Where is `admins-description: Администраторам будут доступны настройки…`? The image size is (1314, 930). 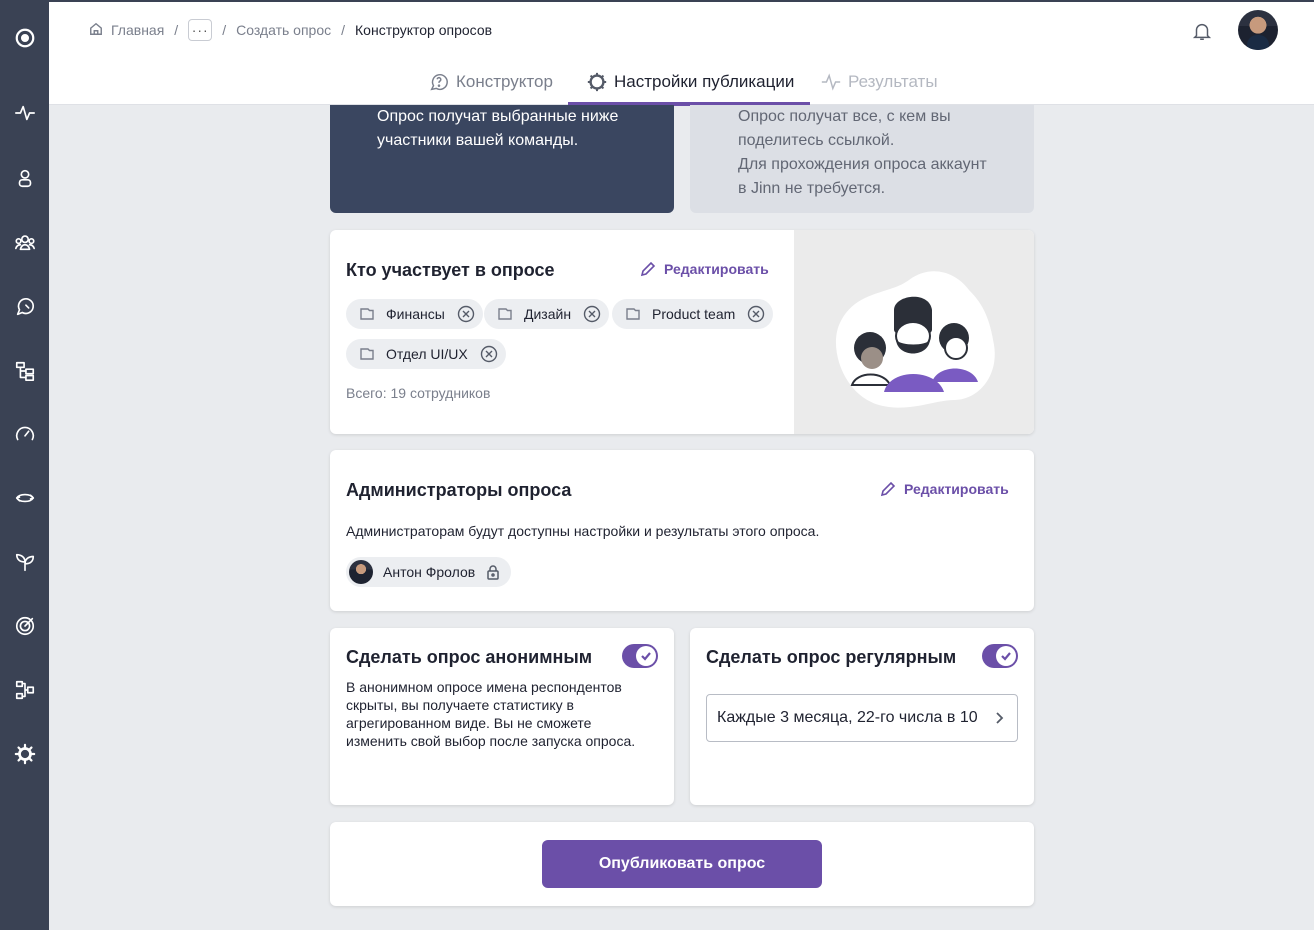 admins-description: Администраторам будут доступны настройки… is located at coordinates (583, 531).